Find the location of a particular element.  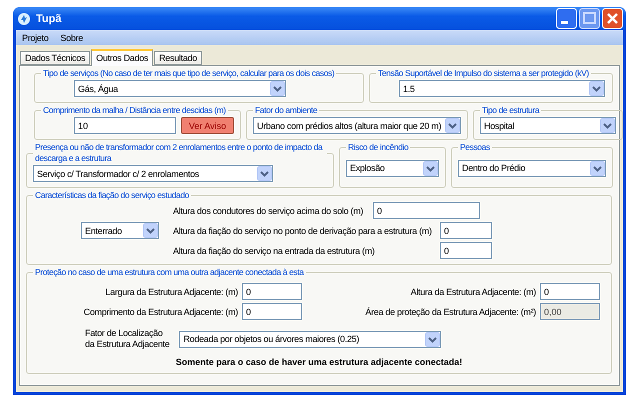

minimize-icon is located at coordinates (566, 18).